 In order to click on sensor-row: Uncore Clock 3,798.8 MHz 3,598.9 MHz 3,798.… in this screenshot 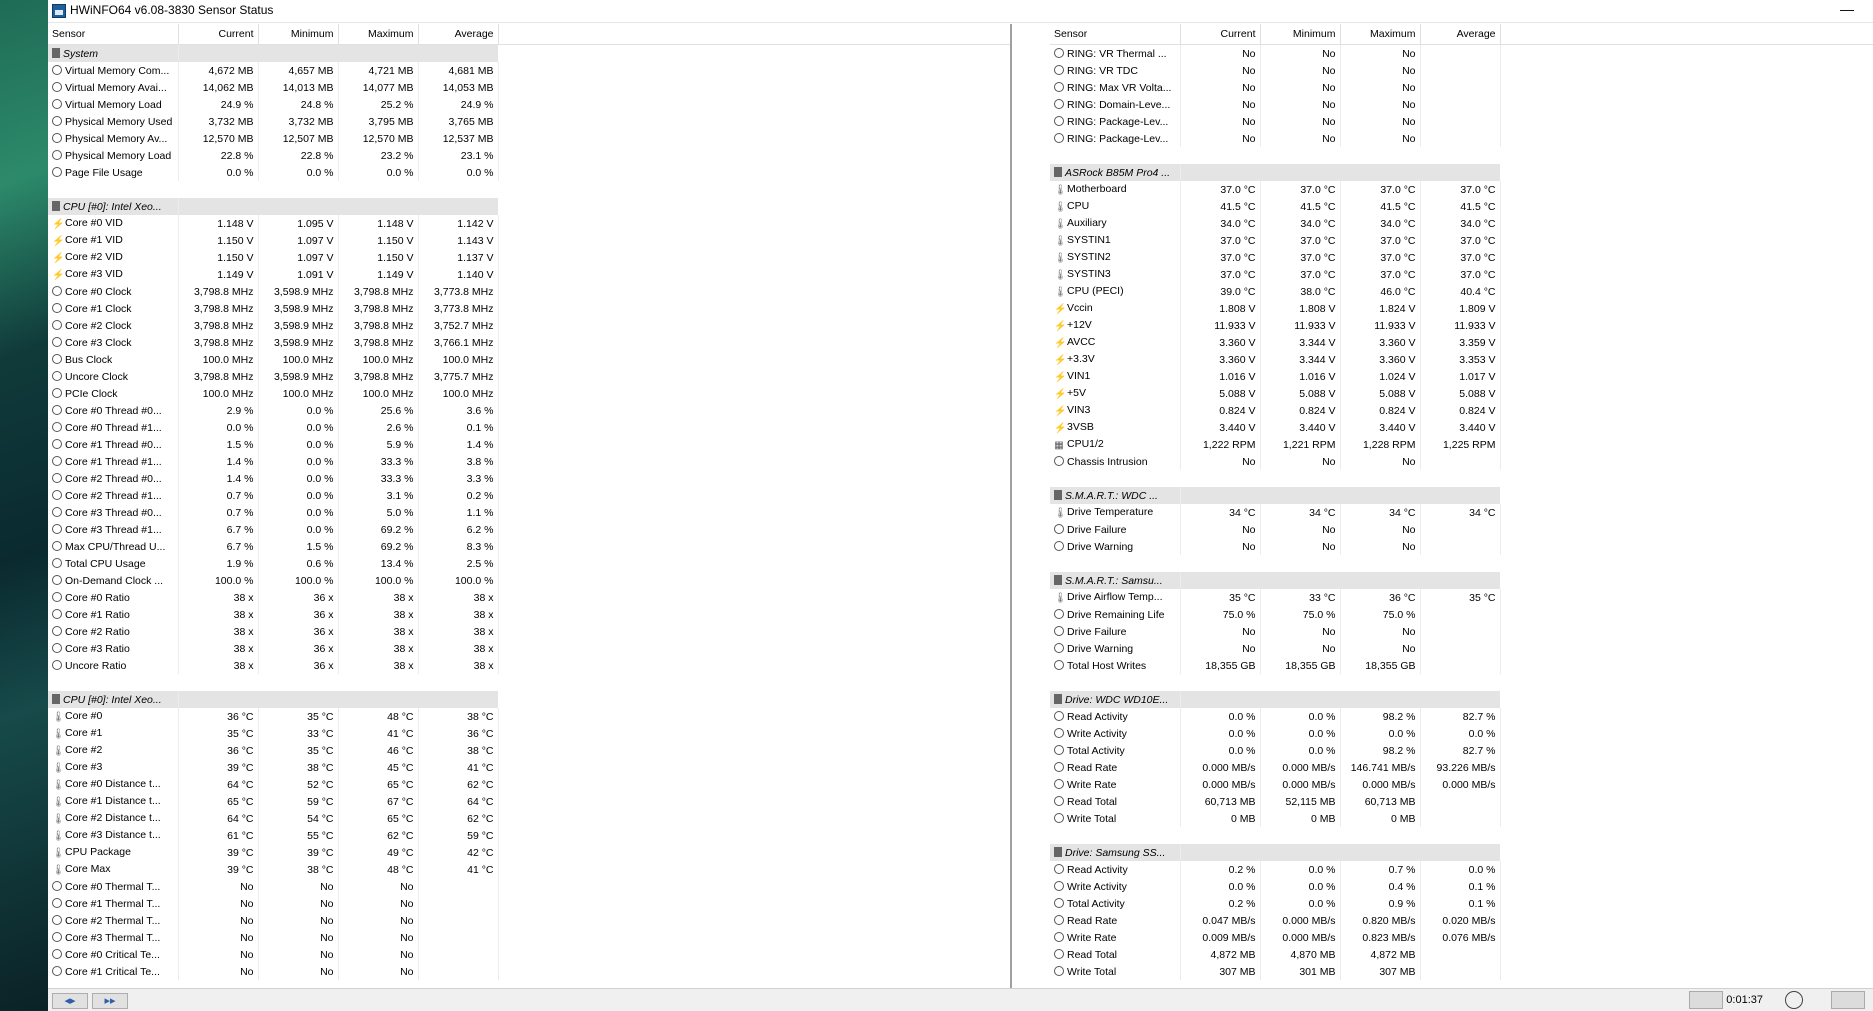, I will do `click(529, 376)`.